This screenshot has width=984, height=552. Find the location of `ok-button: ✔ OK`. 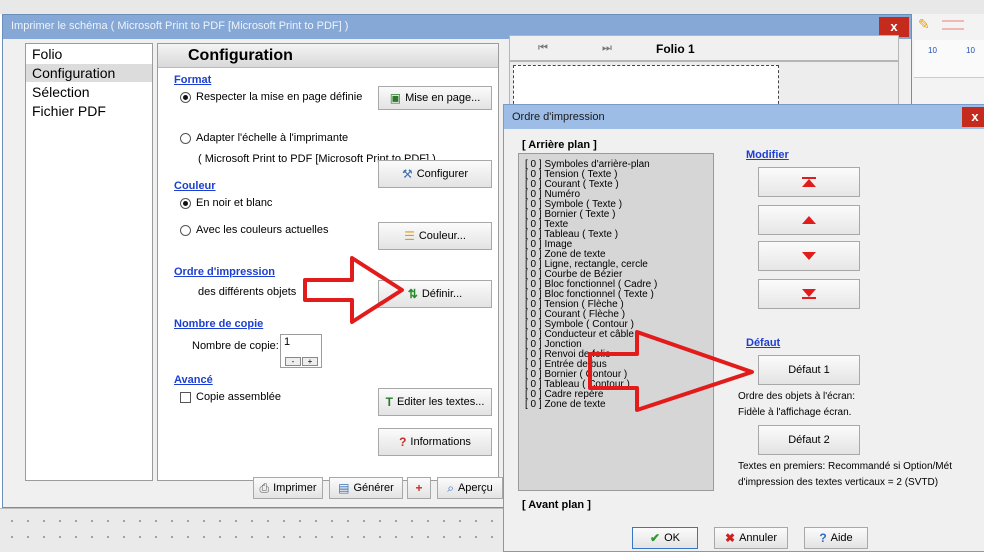

ok-button: ✔ OK is located at coordinates (665, 538).